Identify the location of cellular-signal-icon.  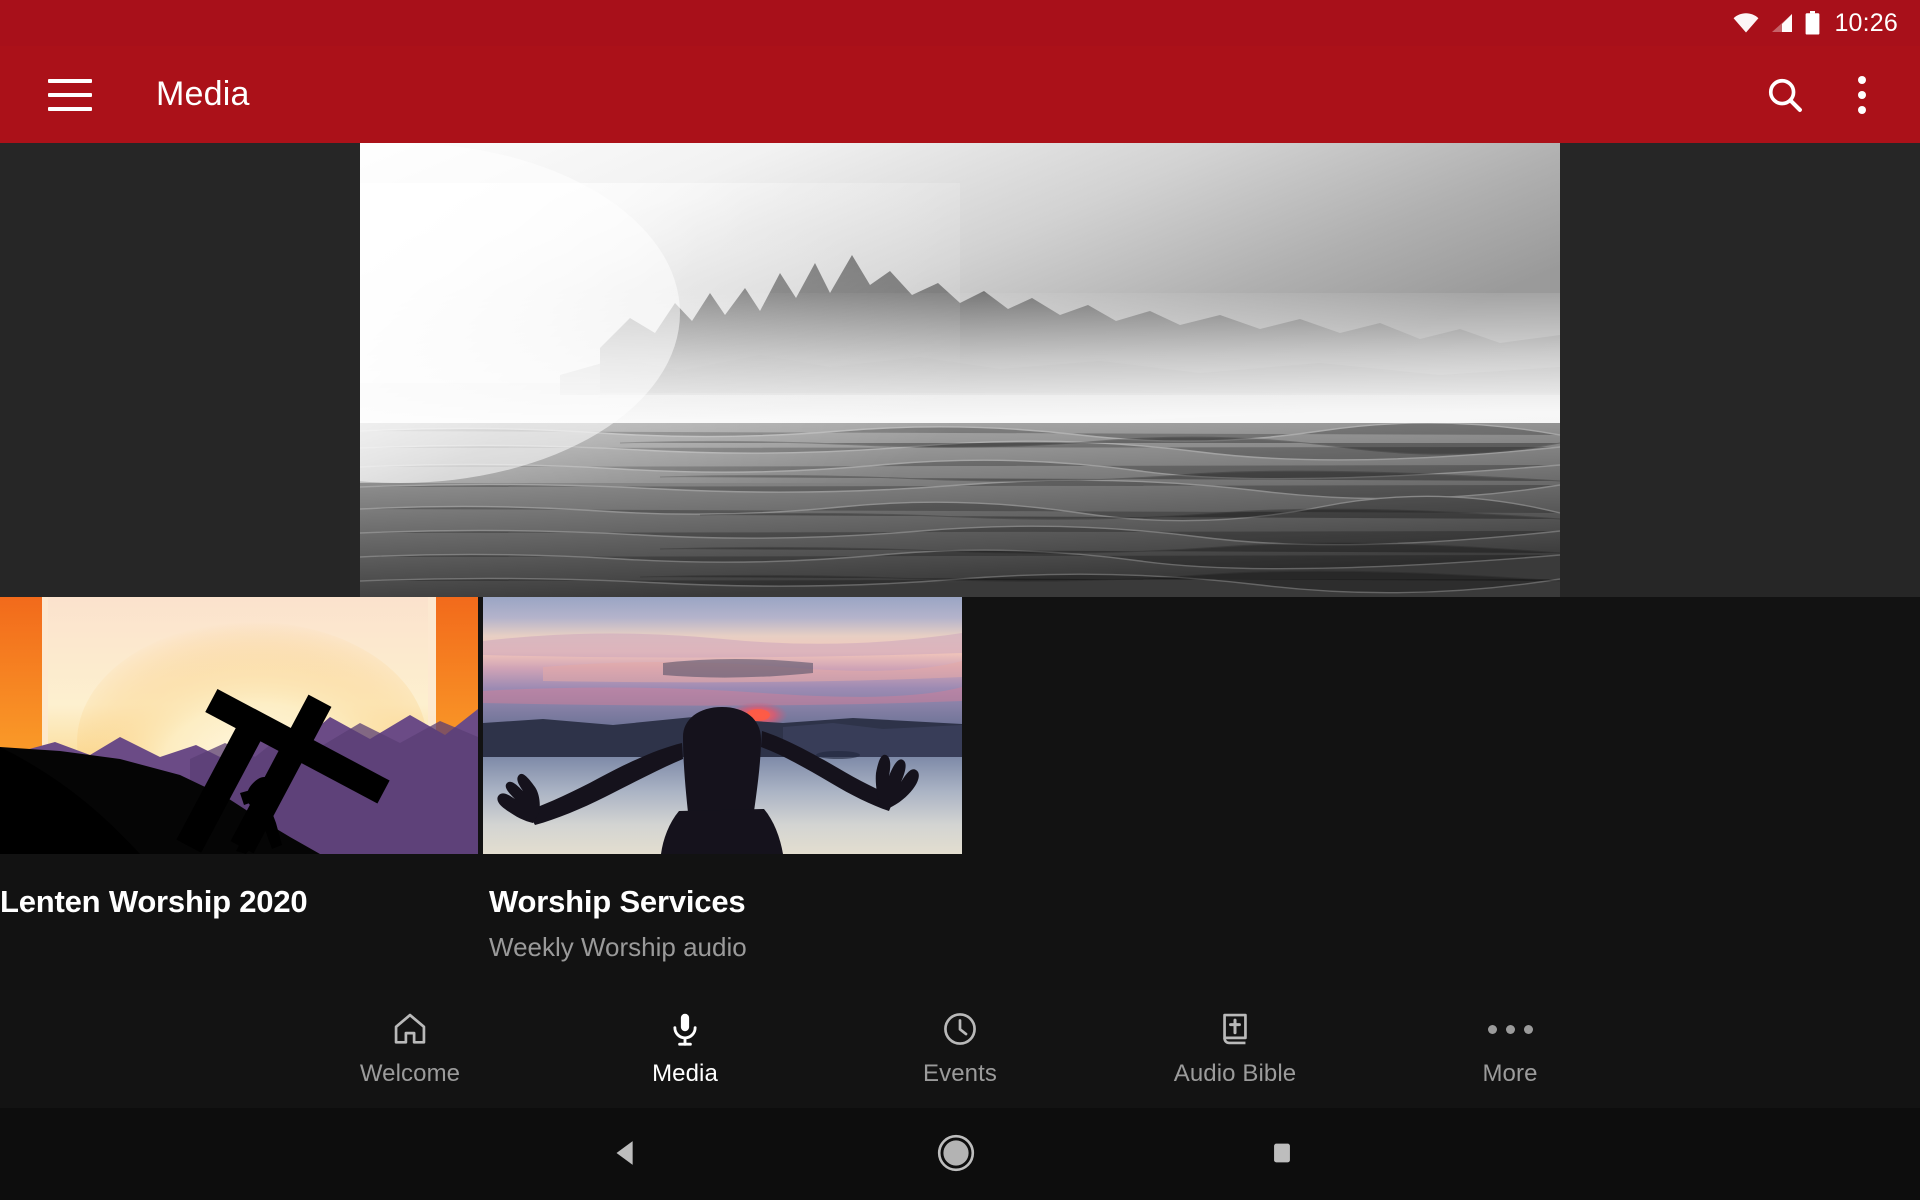
(1782, 23).